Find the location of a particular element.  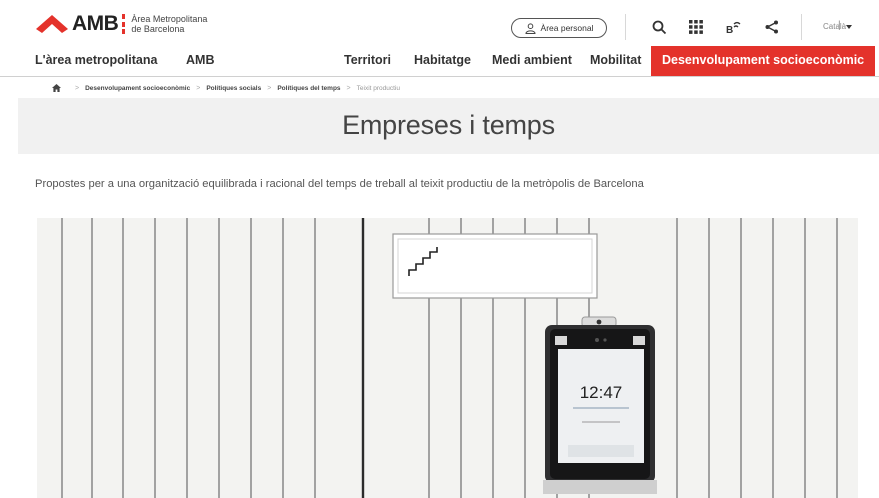

area-personal-label: Àrea personal is located at coordinates (567, 28).